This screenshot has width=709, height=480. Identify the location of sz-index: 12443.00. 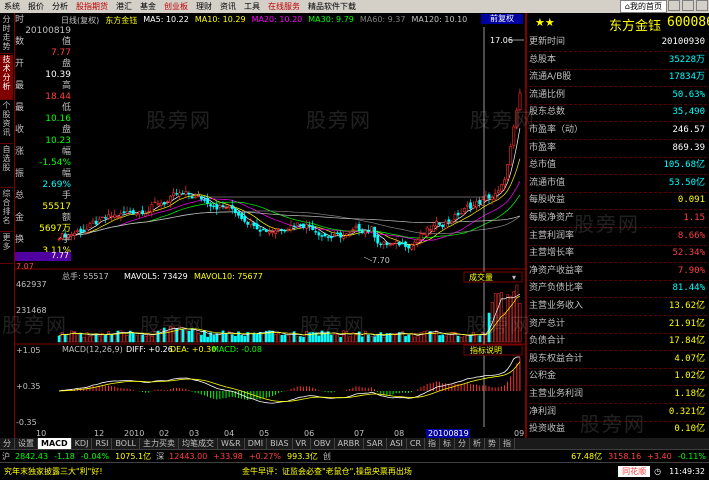
(188, 456).